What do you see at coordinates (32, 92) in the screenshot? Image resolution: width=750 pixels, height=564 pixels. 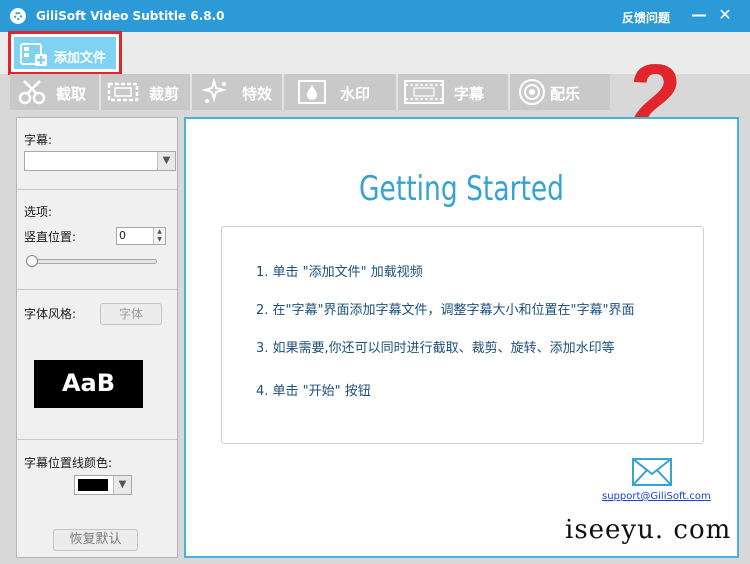 I see `scissors-icon` at bounding box center [32, 92].